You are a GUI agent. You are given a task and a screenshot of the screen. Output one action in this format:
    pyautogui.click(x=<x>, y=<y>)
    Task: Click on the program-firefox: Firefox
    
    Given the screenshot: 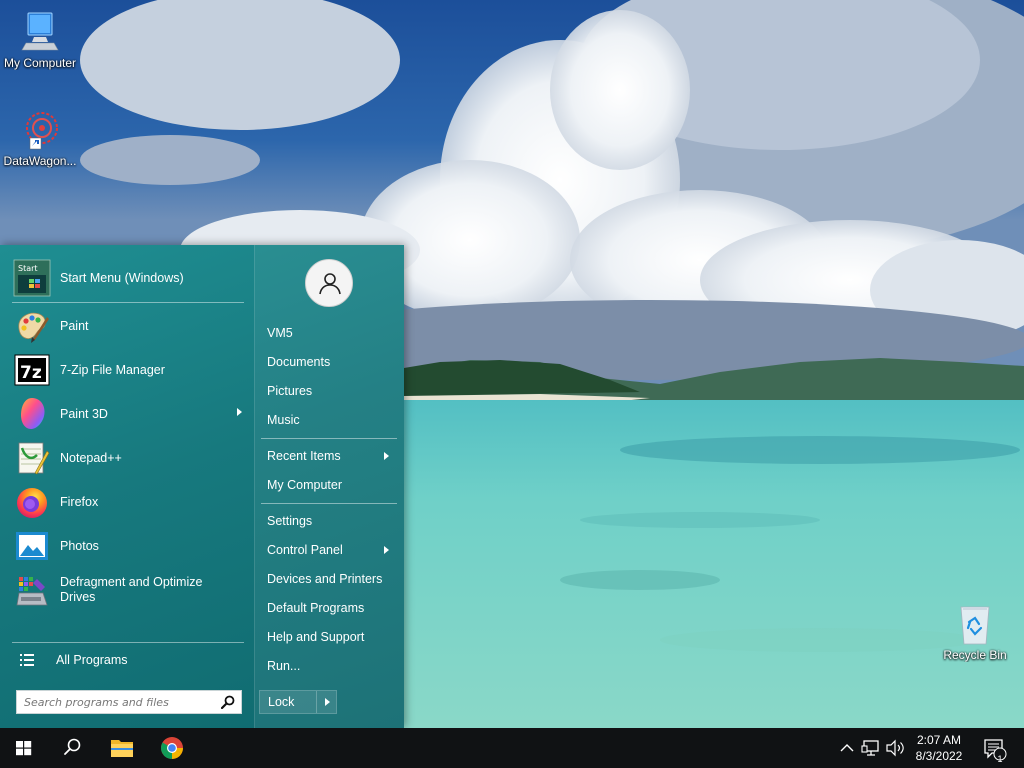 What is the action you would take?
    pyautogui.click(x=128, y=502)
    